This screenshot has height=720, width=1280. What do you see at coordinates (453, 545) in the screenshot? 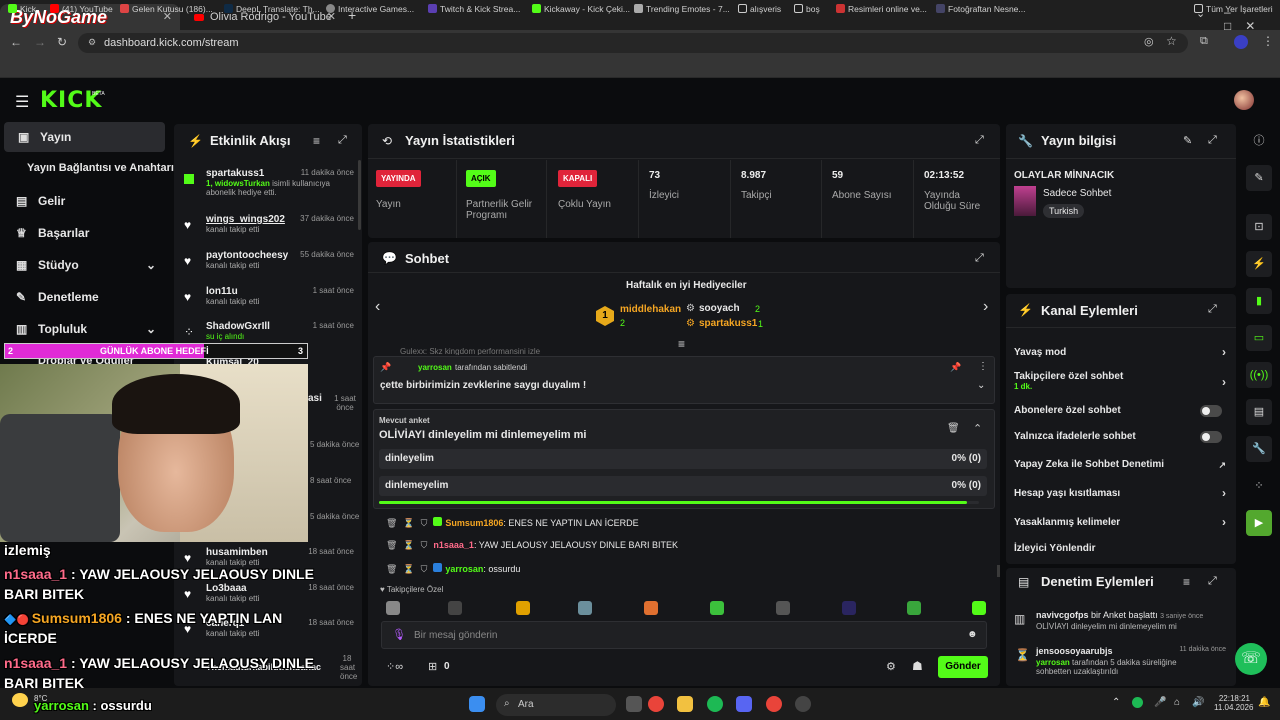
I see `chat-user: n1saaa_1` at bounding box center [453, 545].